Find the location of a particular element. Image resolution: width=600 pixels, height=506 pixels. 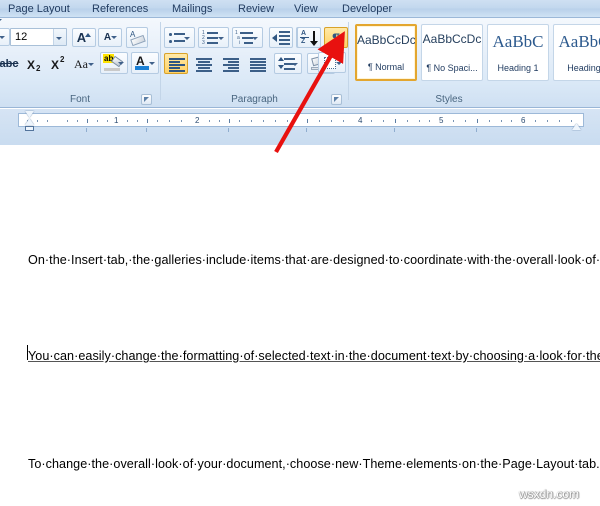

text-highlight-button: ab is located at coordinates (114, 63).